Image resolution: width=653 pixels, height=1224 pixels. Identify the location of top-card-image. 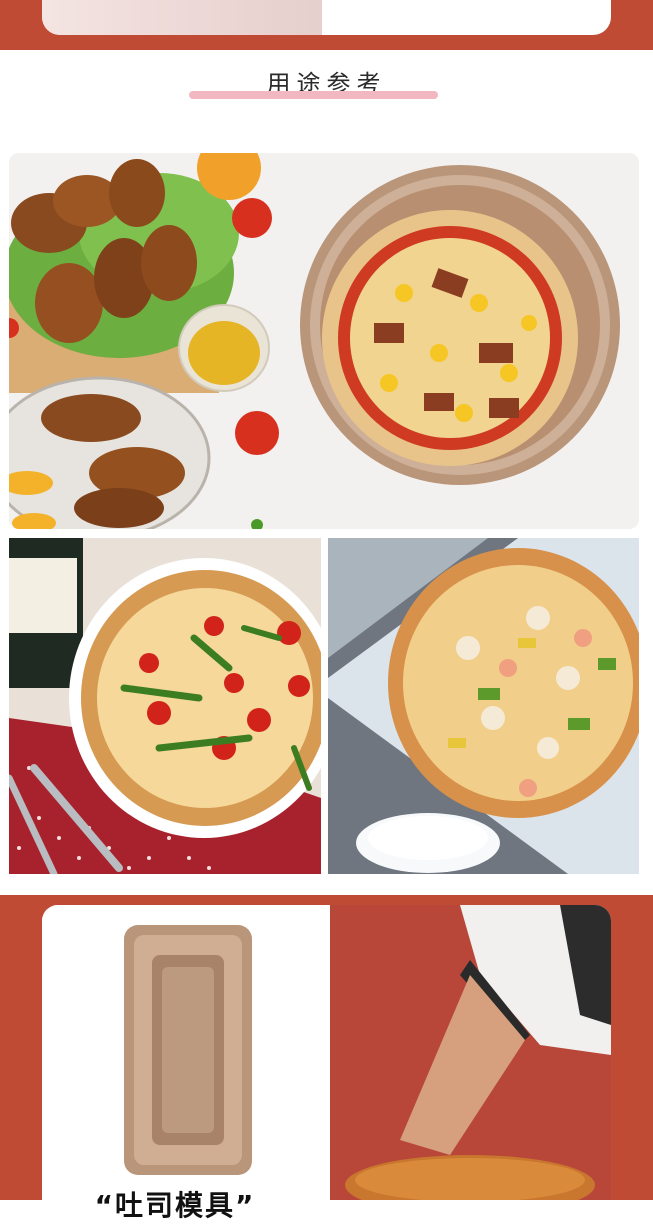
(182, 17).